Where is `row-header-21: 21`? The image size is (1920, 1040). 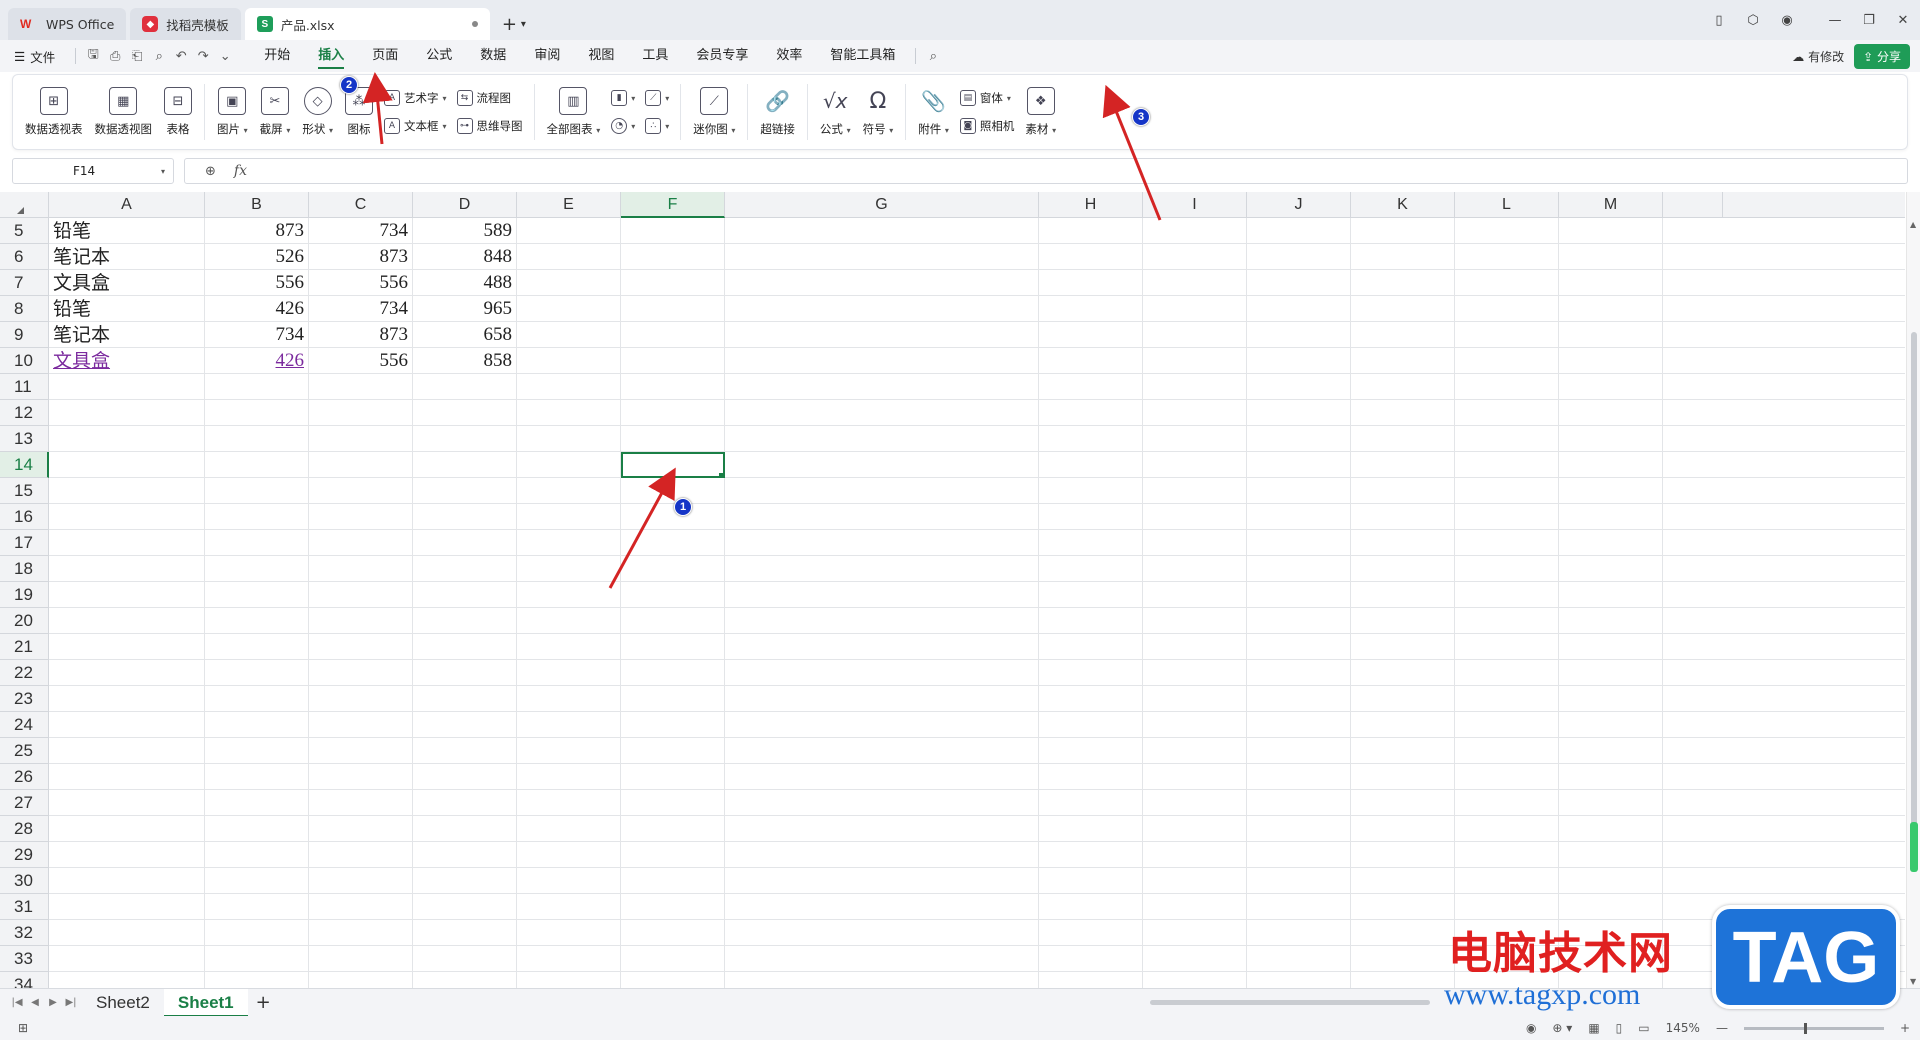 row-header-21: 21 is located at coordinates (24, 647).